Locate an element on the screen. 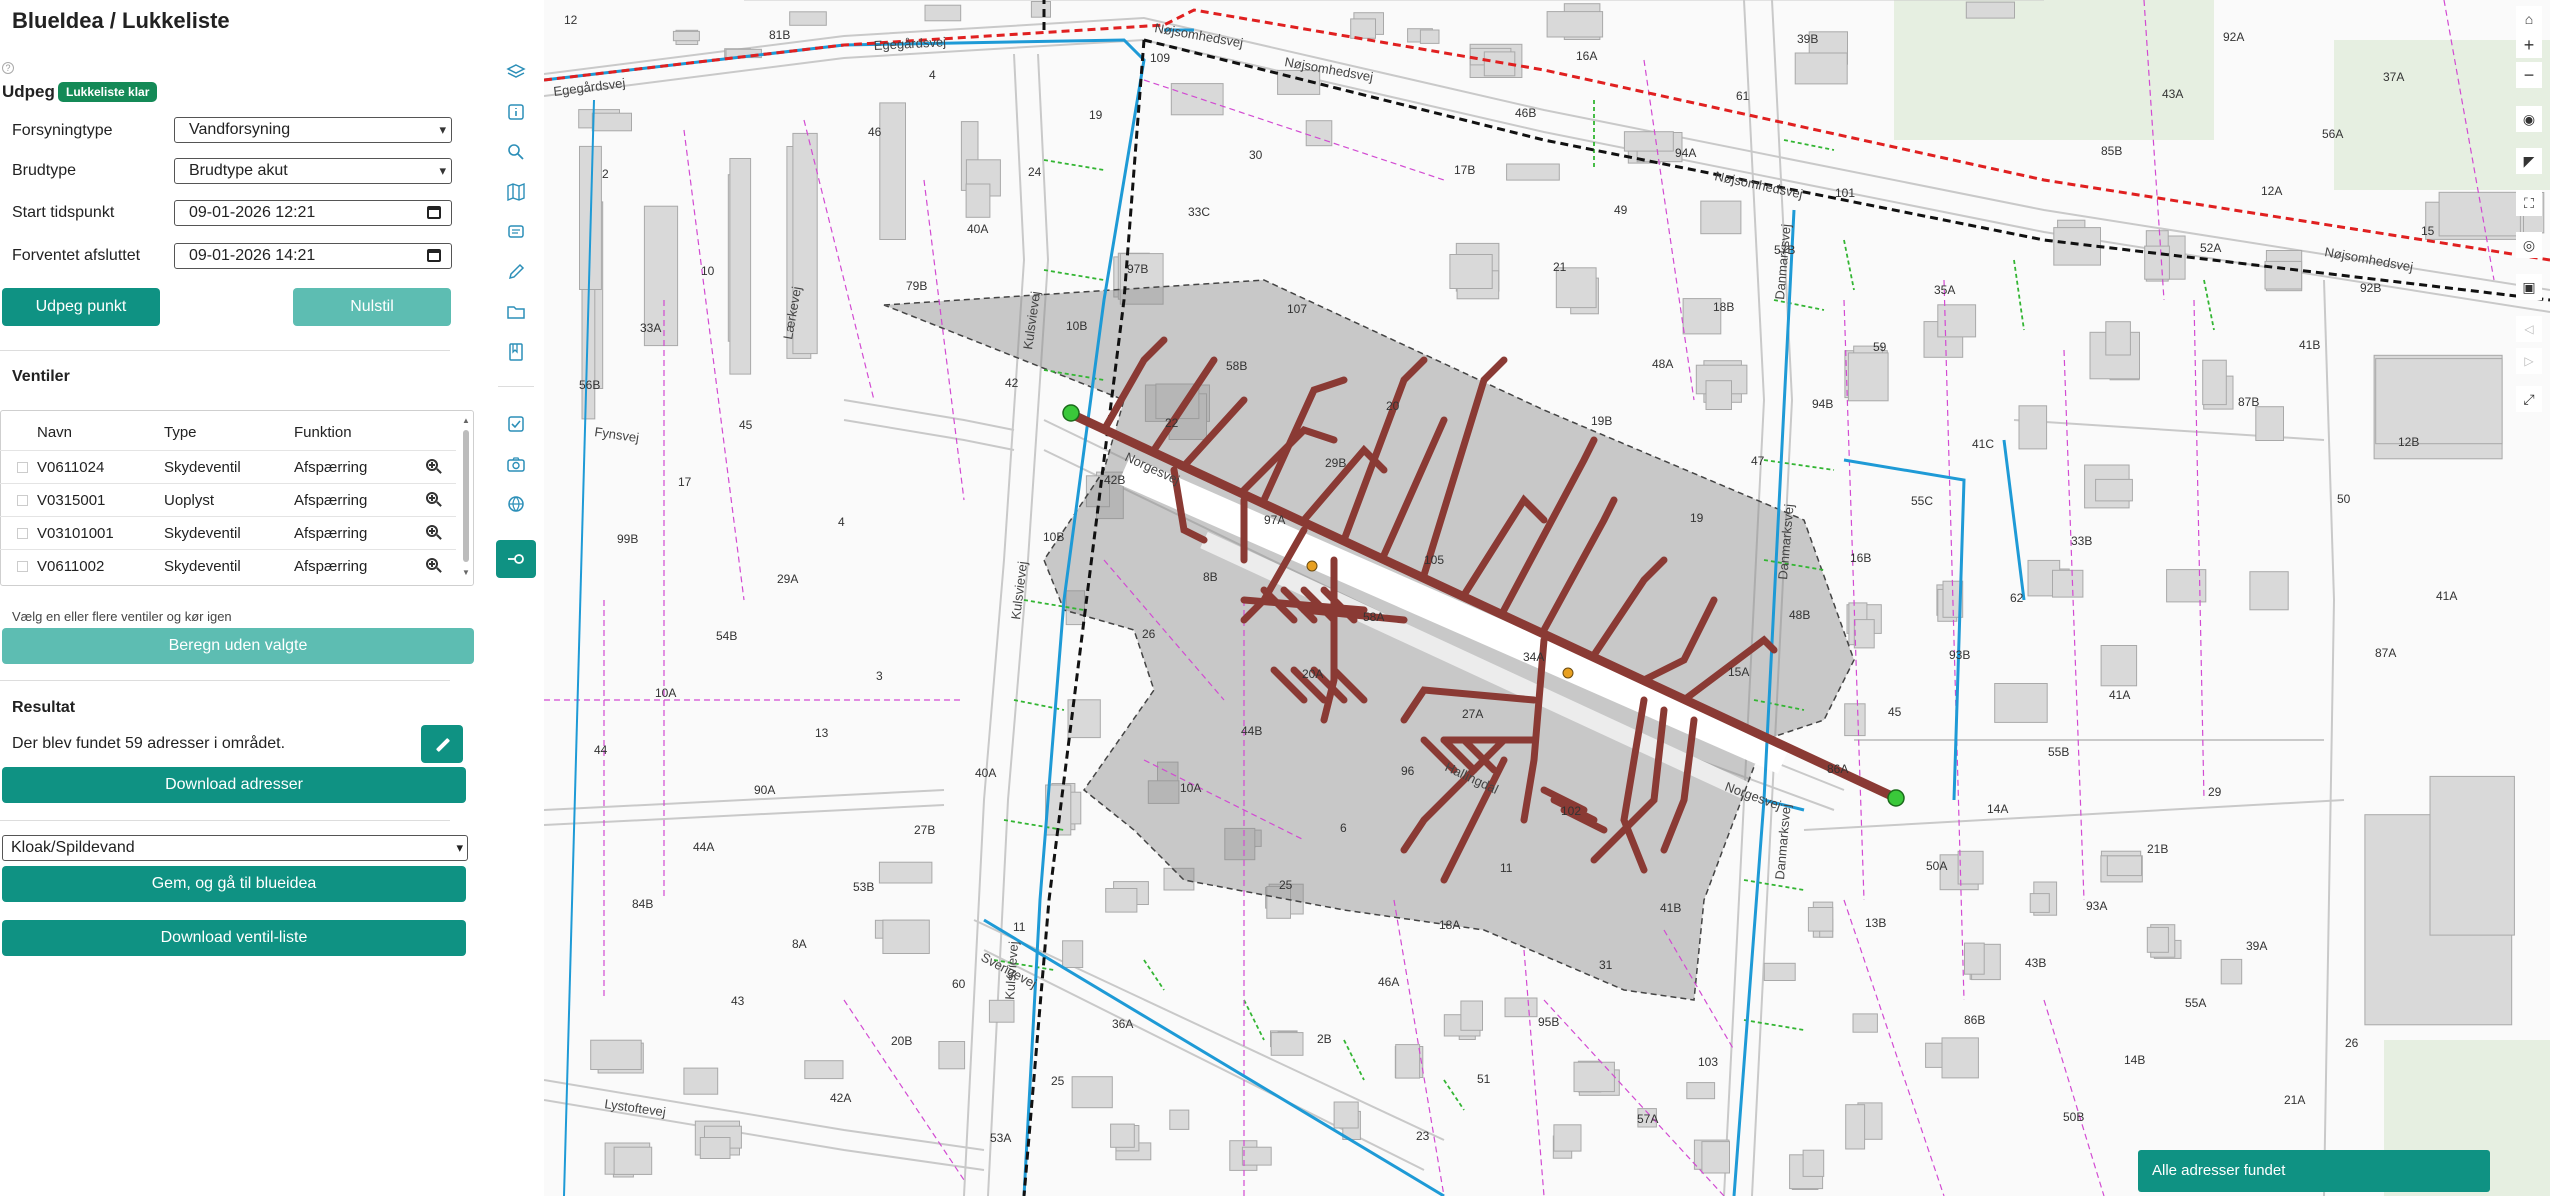  chevron-down-icon: ▾ is located at coordinates (442, 129).